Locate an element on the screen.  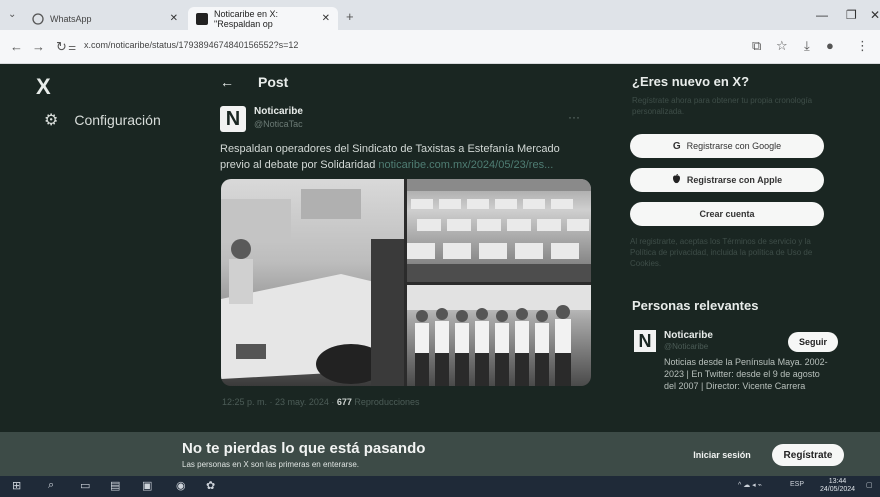
views-count: 677 is located at coordinates (344, 402).